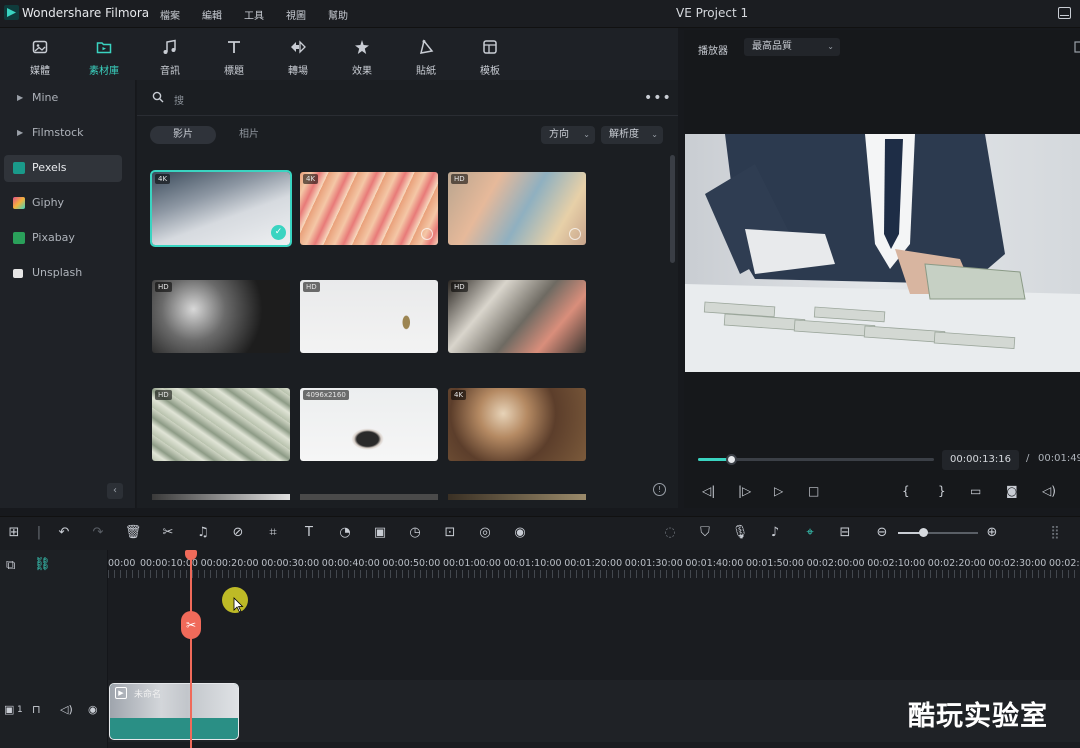 This screenshot has height=748, width=1080. Describe the element at coordinates (658, 98) in the screenshot. I see `more-options-icon: •••` at that location.